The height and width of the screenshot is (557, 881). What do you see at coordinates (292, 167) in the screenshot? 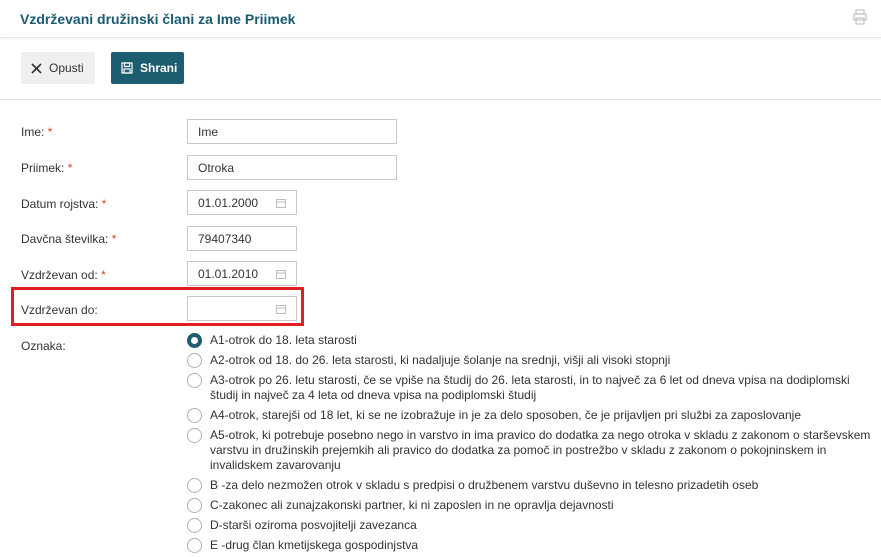
I see `priimek-input: Otroka` at bounding box center [292, 167].